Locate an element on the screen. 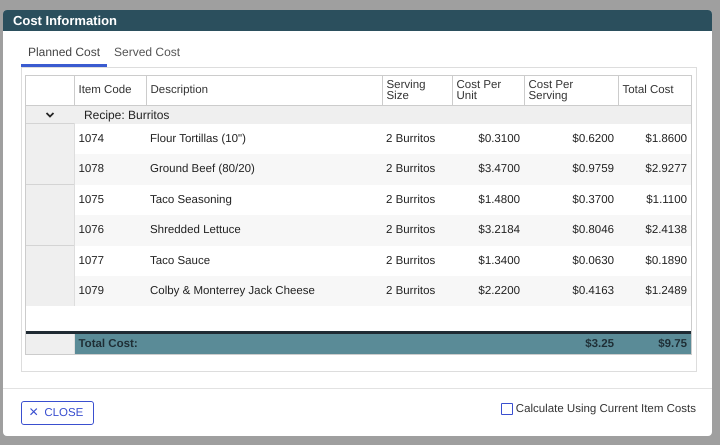 The height and width of the screenshot is (445, 720). table-cell: 1078 is located at coordinates (110, 169).